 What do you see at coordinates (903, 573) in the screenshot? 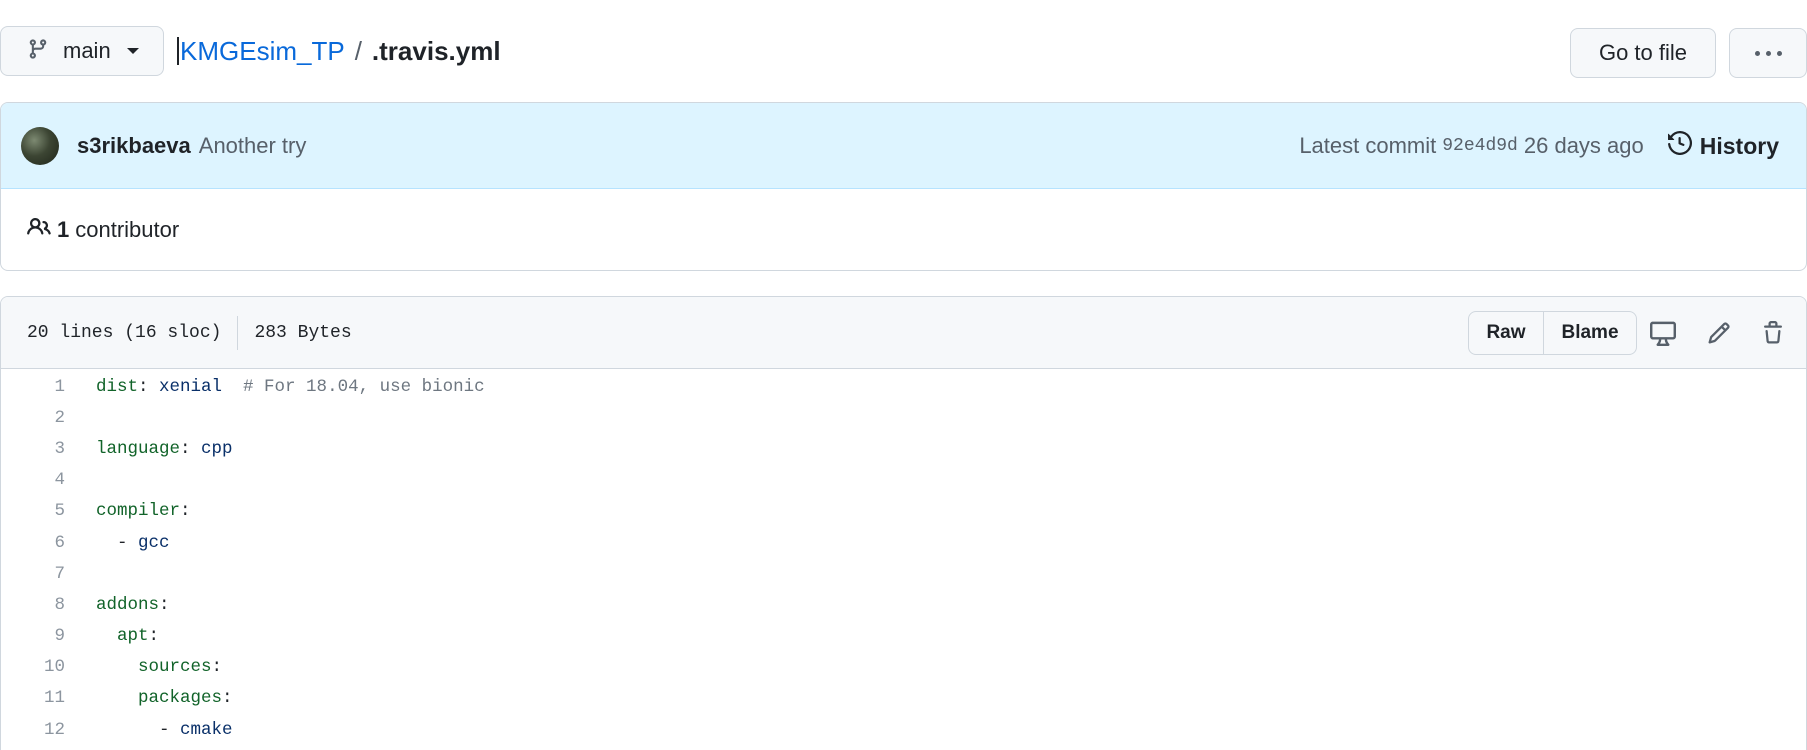
I see `code-line: 7` at bounding box center [903, 573].